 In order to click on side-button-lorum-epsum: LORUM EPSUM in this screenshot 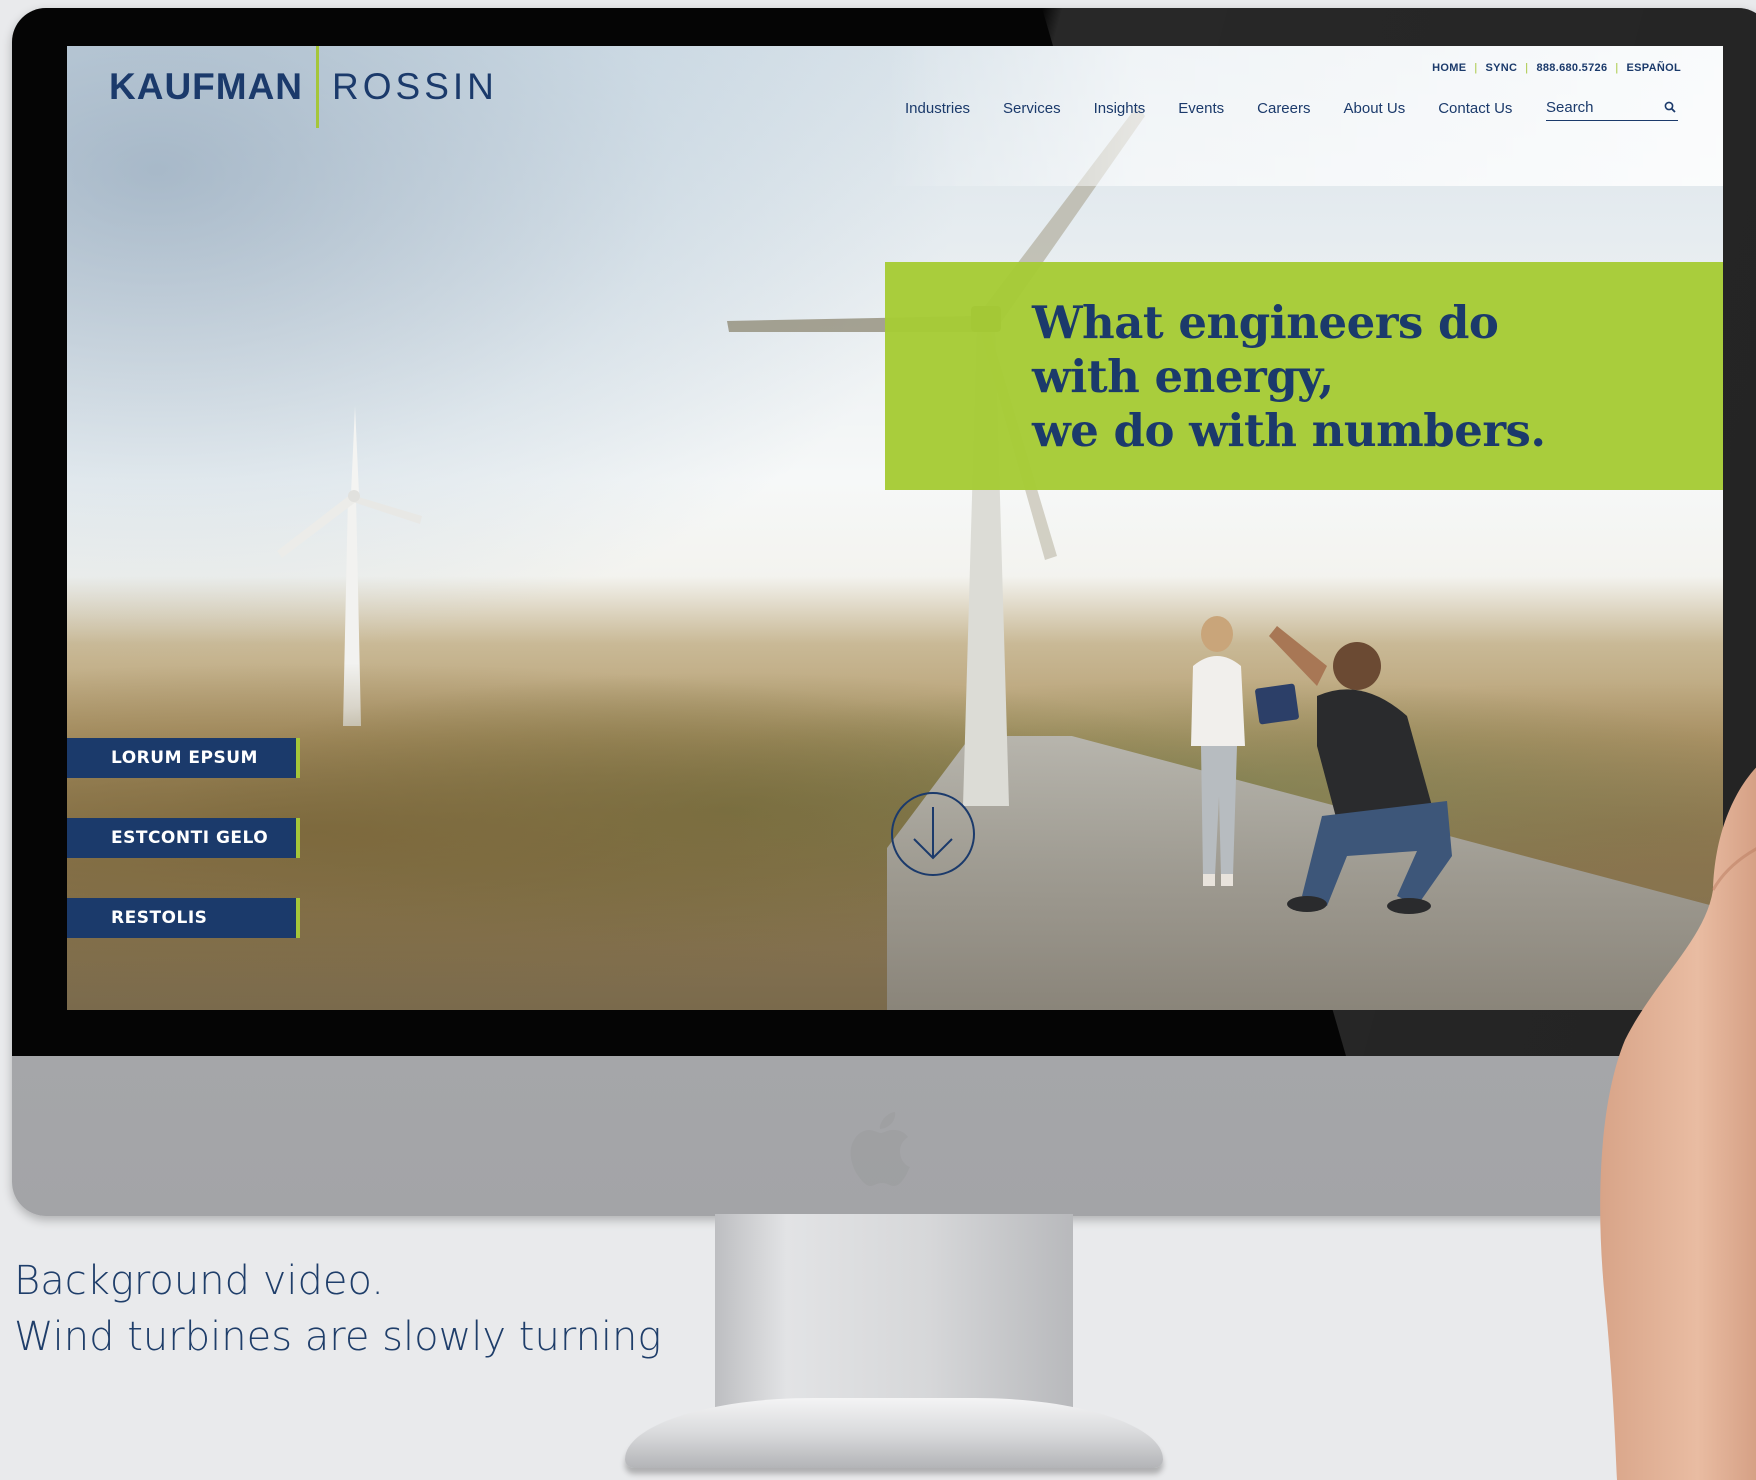, I will do `click(183, 758)`.